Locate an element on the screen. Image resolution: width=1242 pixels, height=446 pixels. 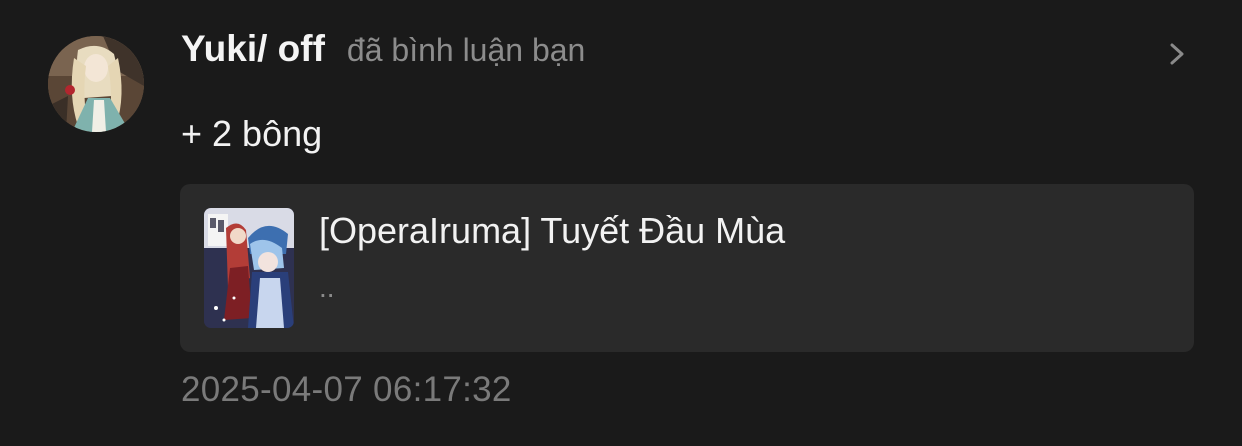
timestamp: 2025-04-07 06:17:32 is located at coordinates (346, 389).